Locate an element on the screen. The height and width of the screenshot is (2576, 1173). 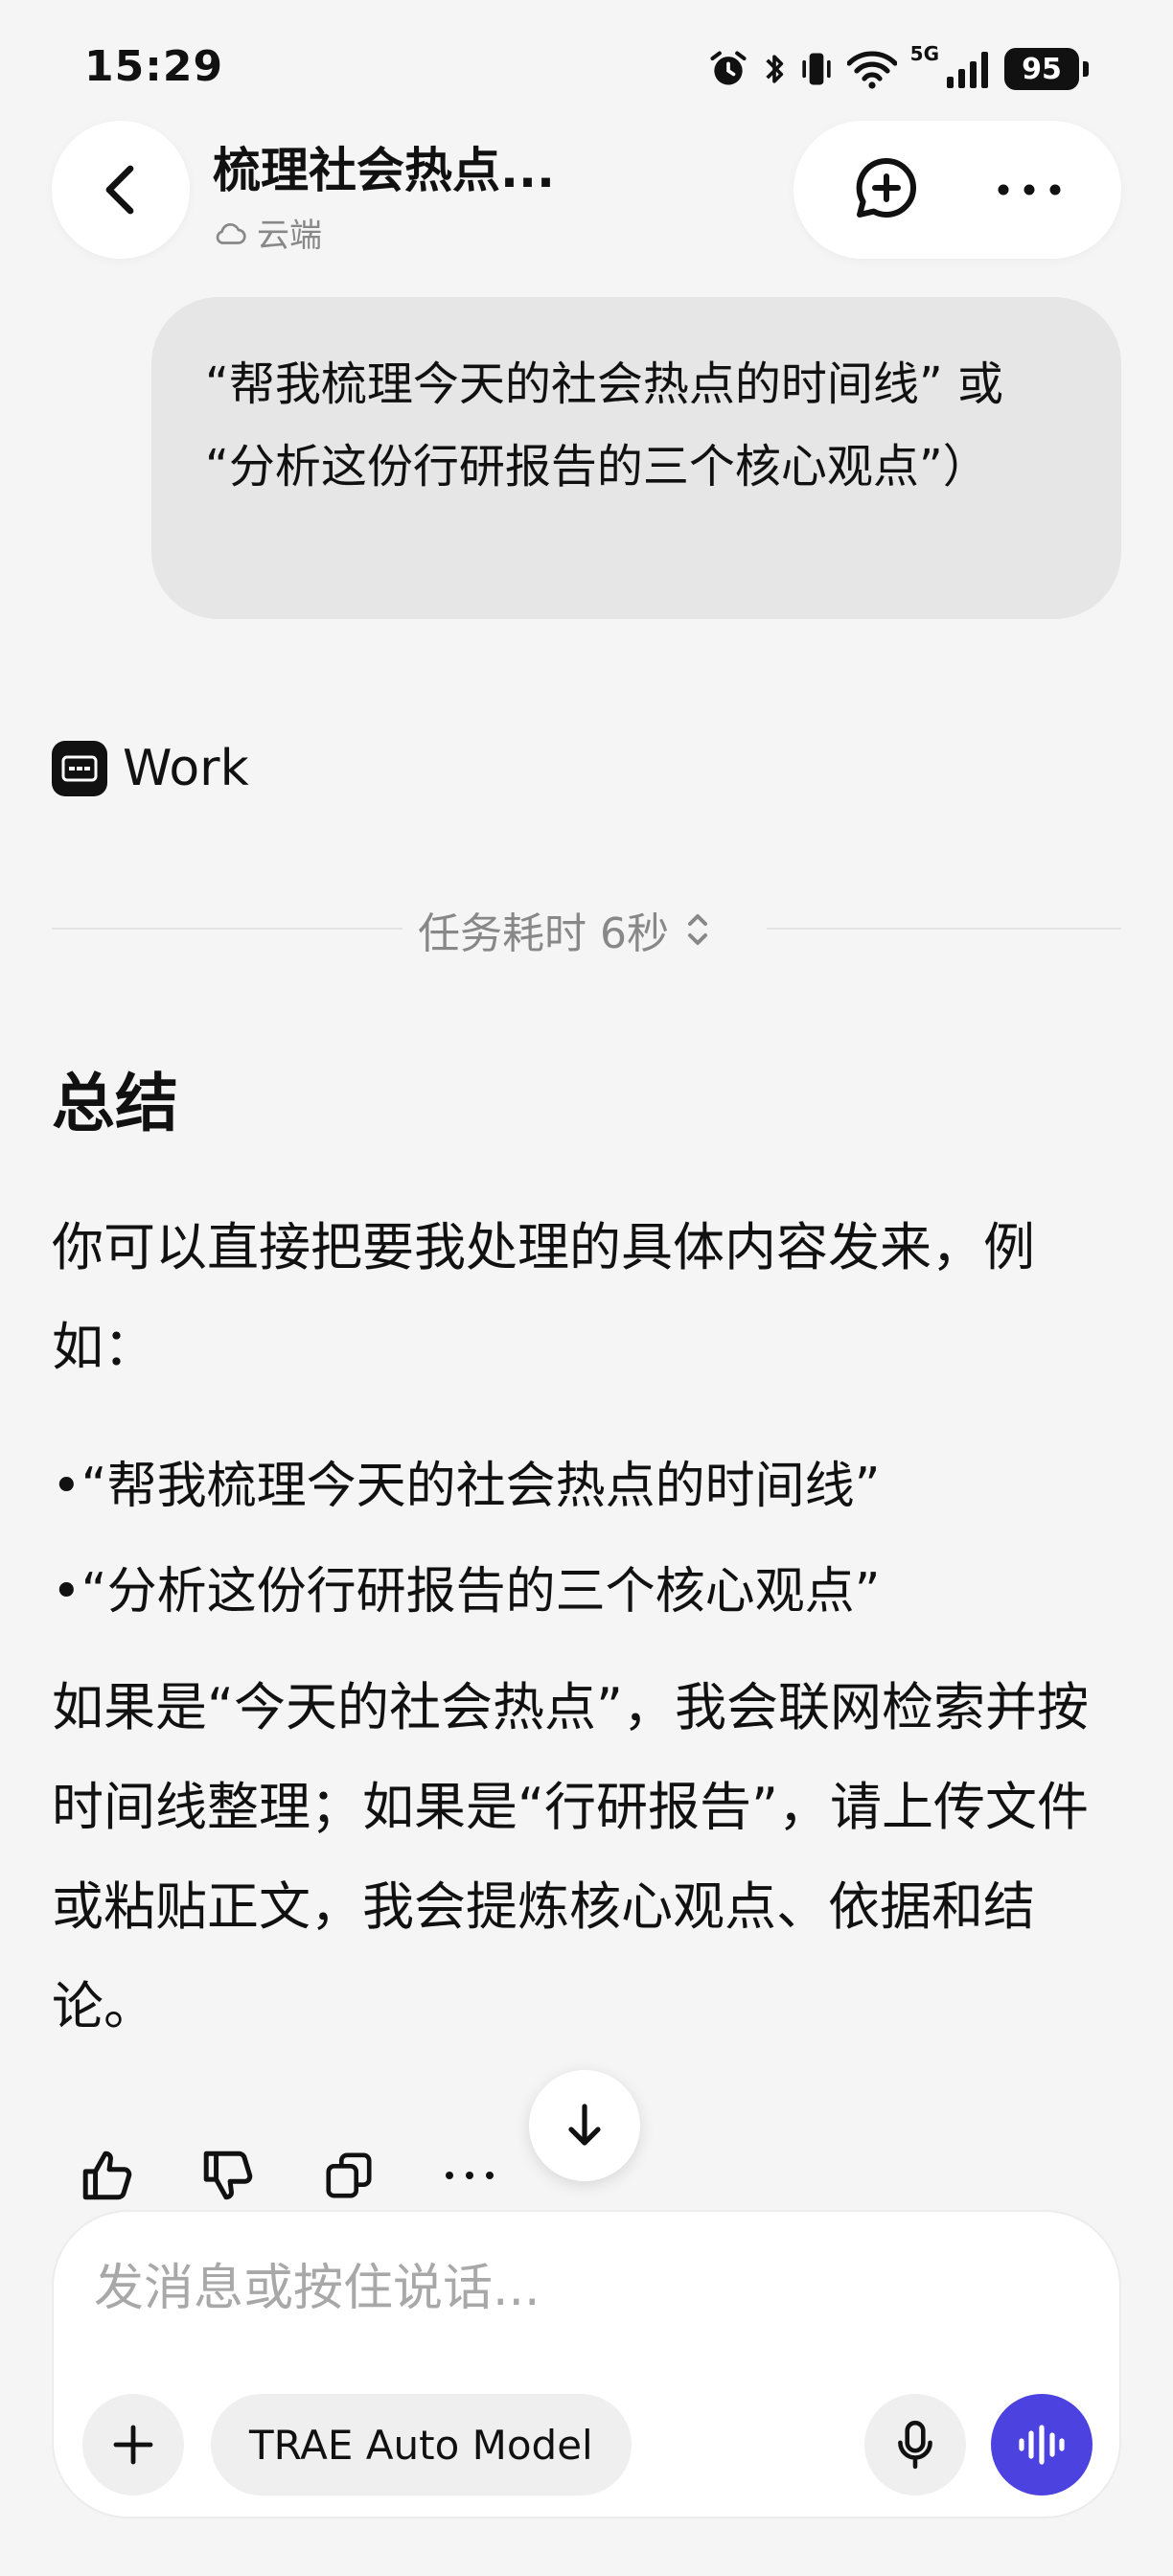
agent-label: Work is located at coordinates (150, 768).